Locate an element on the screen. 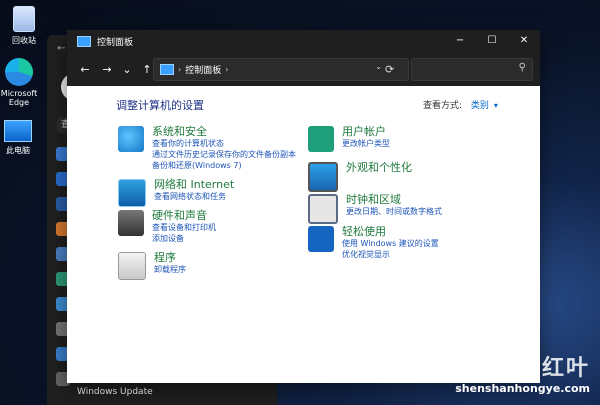 The width and height of the screenshot is (600, 405). view-by: 查看方式: 类别 ▾ is located at coordinates (460, 104).